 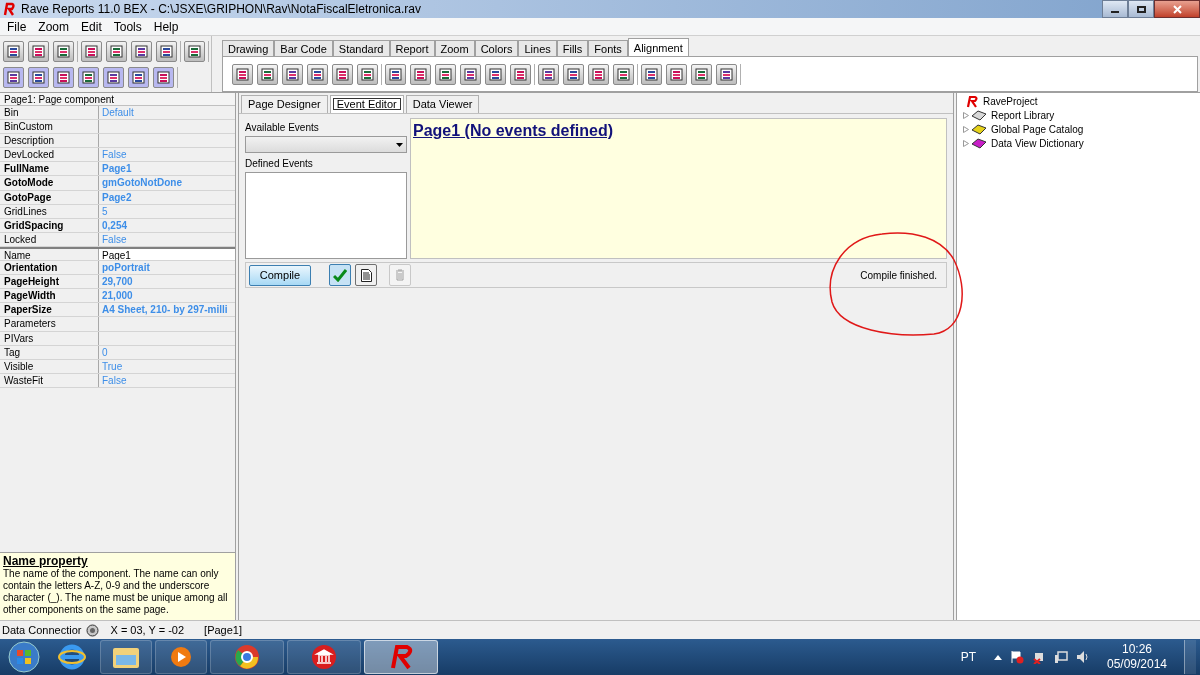 What do you see at coordinates (49, 141) in the screenshot?
I see `property-name: Description` at bounding box center [49, 141].